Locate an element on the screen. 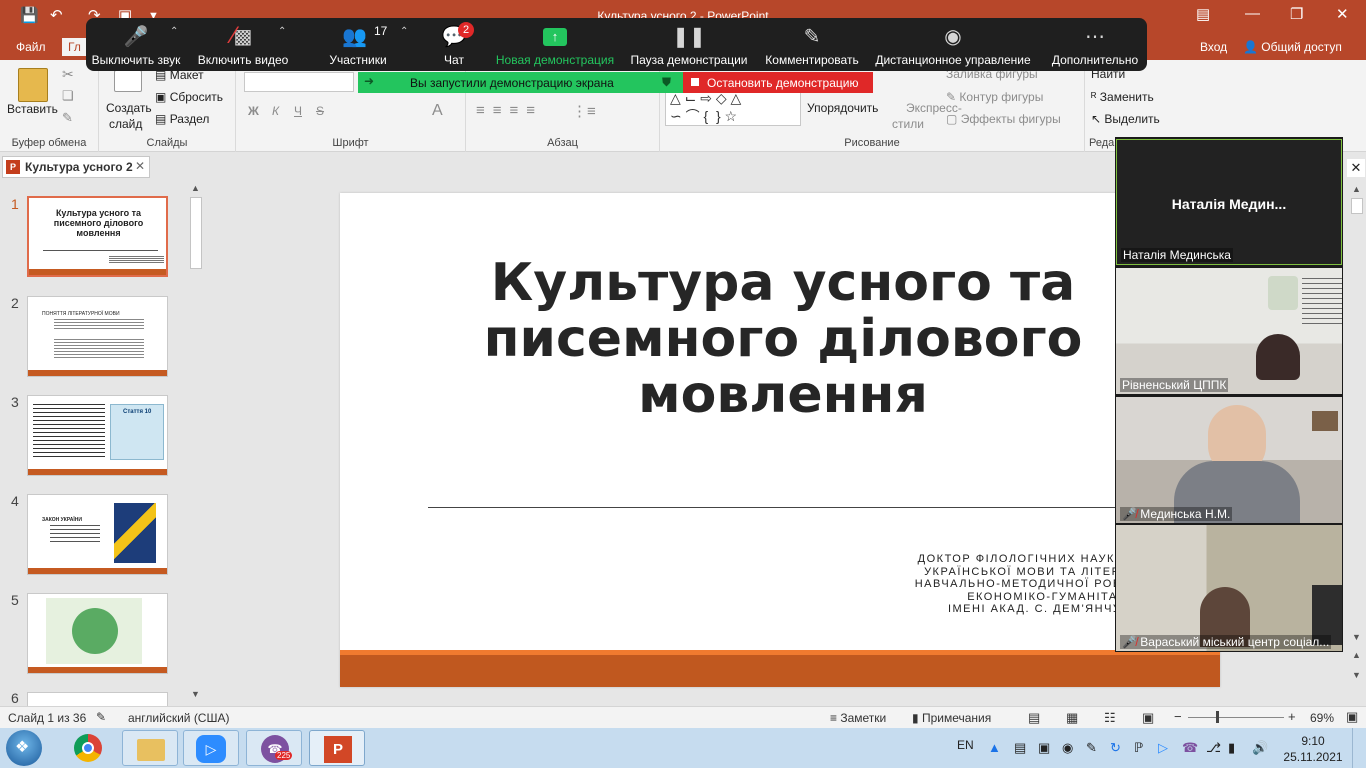 The image size is (1366, 768). tab-close-icon: ✕ is located at coordinates (140, 166).